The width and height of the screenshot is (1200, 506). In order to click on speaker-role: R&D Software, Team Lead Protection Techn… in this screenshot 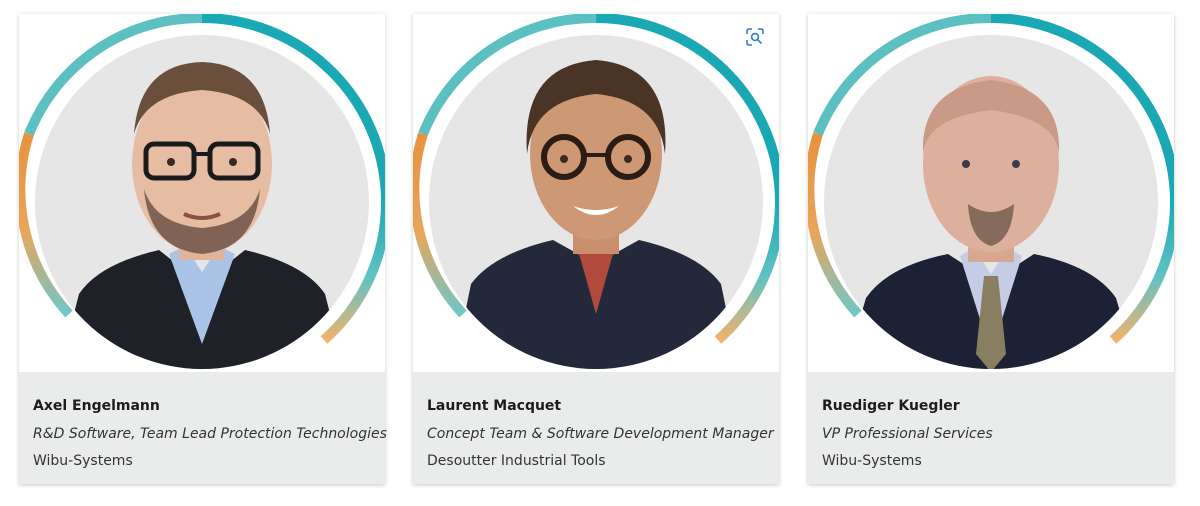, I will do `click(210, 434)`.